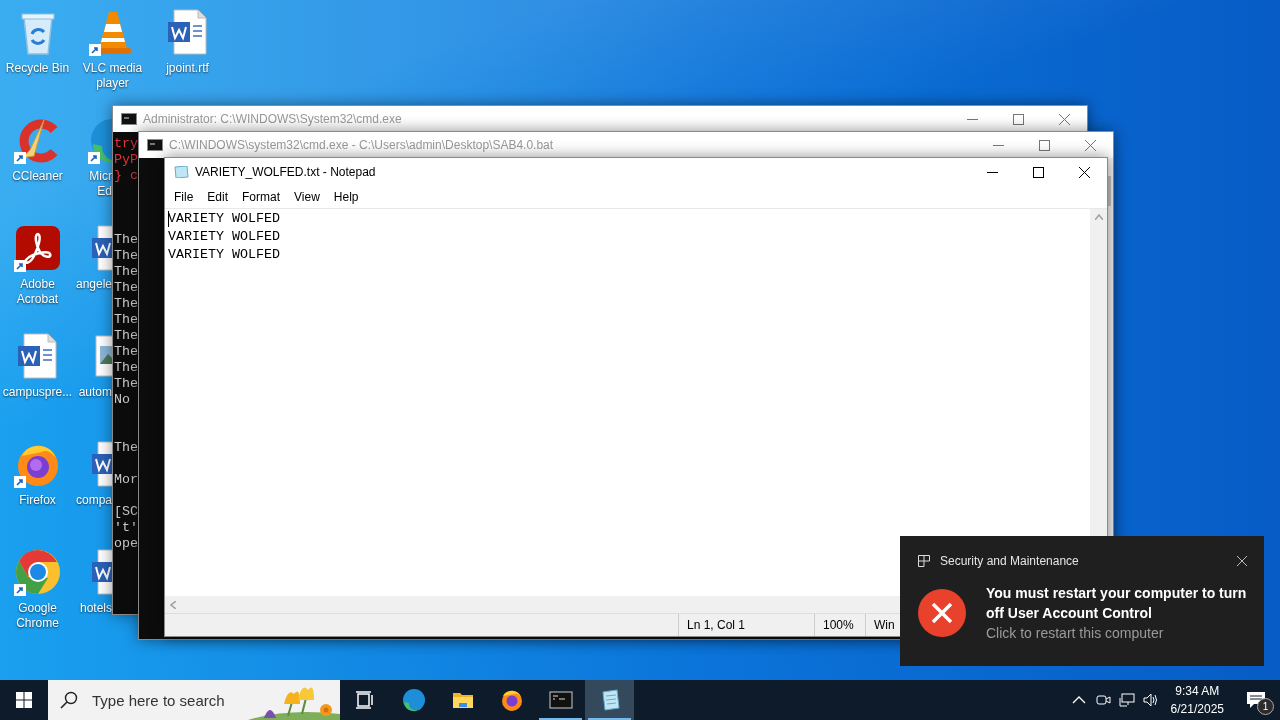 This screenshot has width=1280, height=720. I want to click on windows-logo-icon, so click(24, 700).